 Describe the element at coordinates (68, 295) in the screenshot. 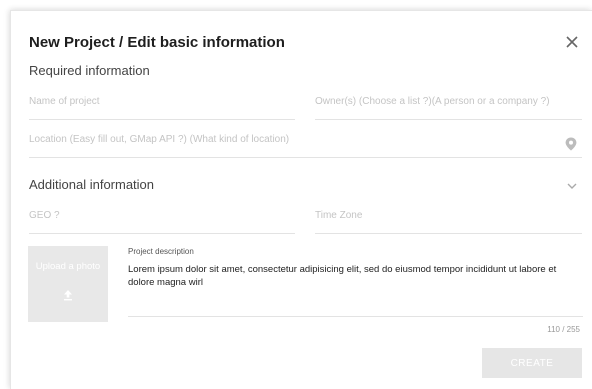

I see `upload-icon` at that location.